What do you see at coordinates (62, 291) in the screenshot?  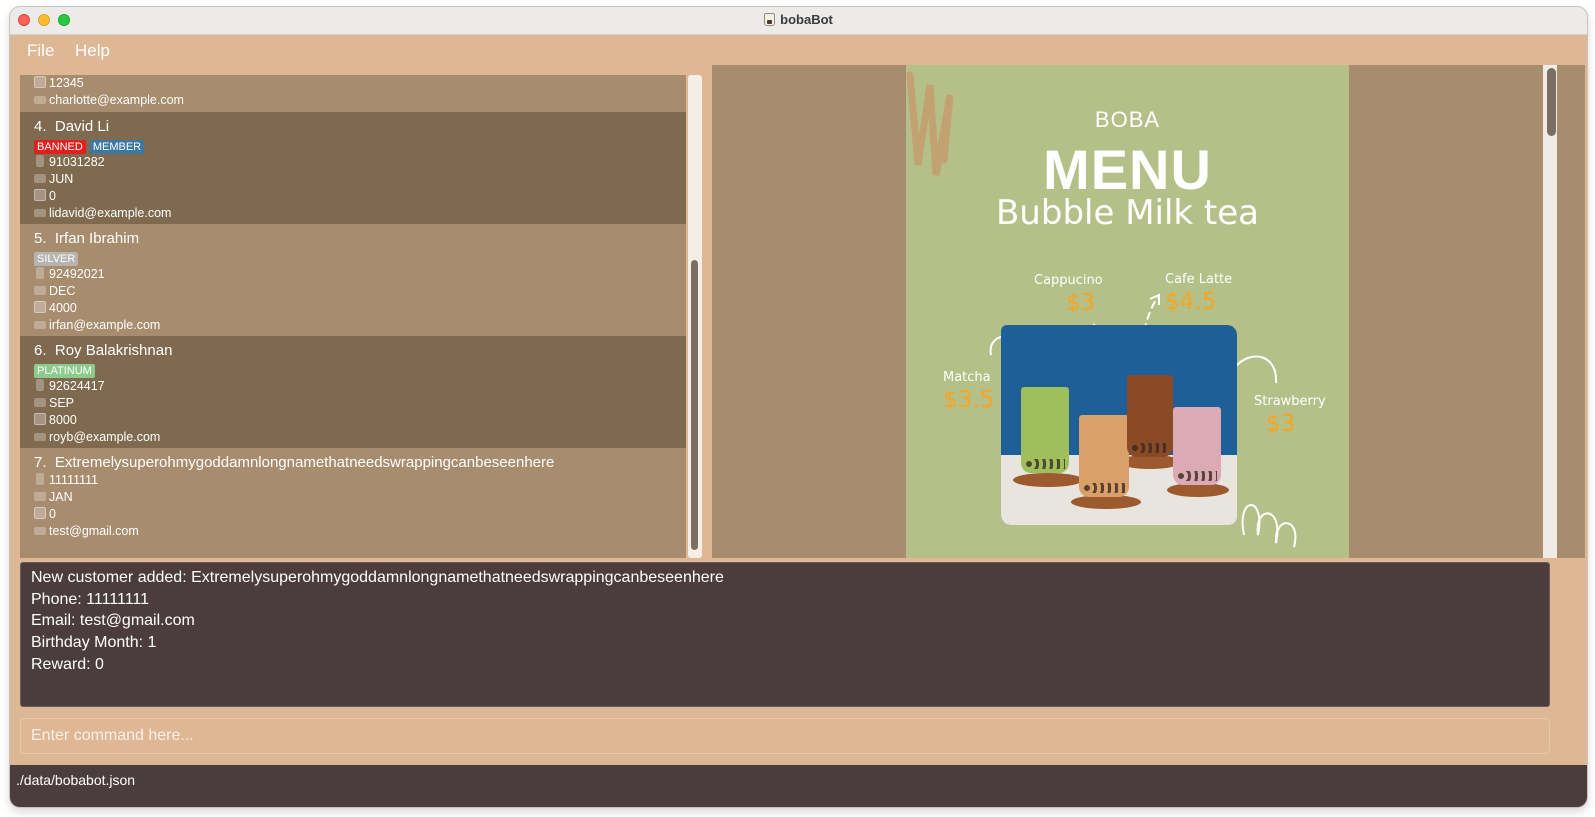 I see `birthday-value: DEC` at bounding box center [62, 291].